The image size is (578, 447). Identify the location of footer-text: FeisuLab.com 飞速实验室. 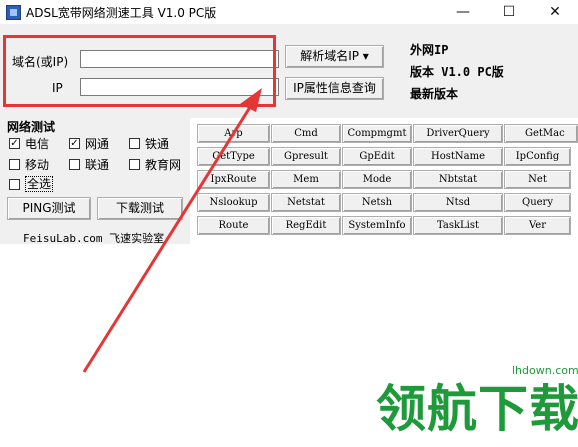
(94, 238).